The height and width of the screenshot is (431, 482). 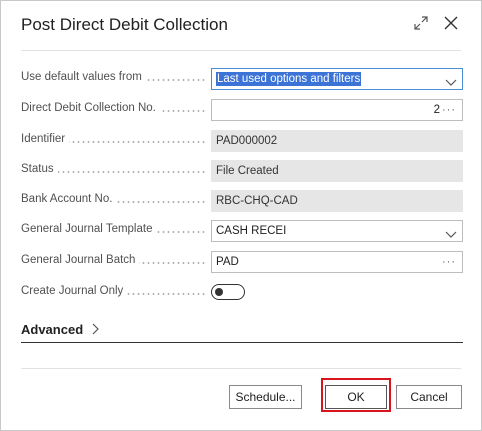 What do you see at coordinates (241, 50) in the screenshot?
I see `title-divider` at bounding box center [241, 50].